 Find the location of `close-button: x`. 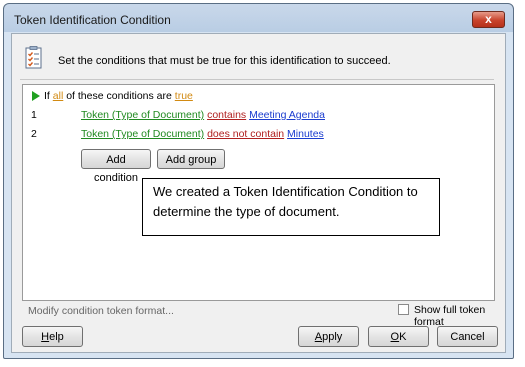

close-button: x is located at coordinates (488, 19).